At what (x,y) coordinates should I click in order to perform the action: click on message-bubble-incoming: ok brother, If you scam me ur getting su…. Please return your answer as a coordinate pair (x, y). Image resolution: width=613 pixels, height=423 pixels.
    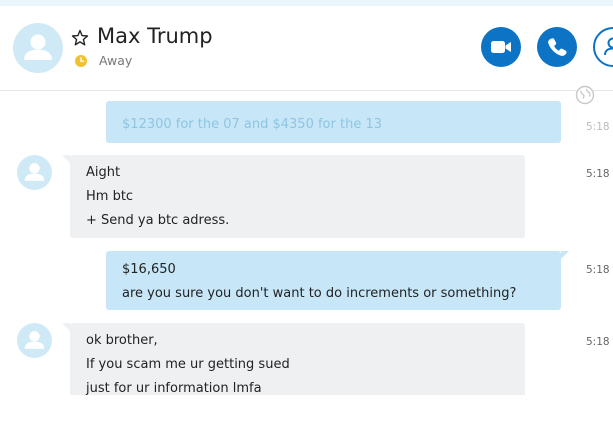
    Looking at the image, I should click on (293, 359).